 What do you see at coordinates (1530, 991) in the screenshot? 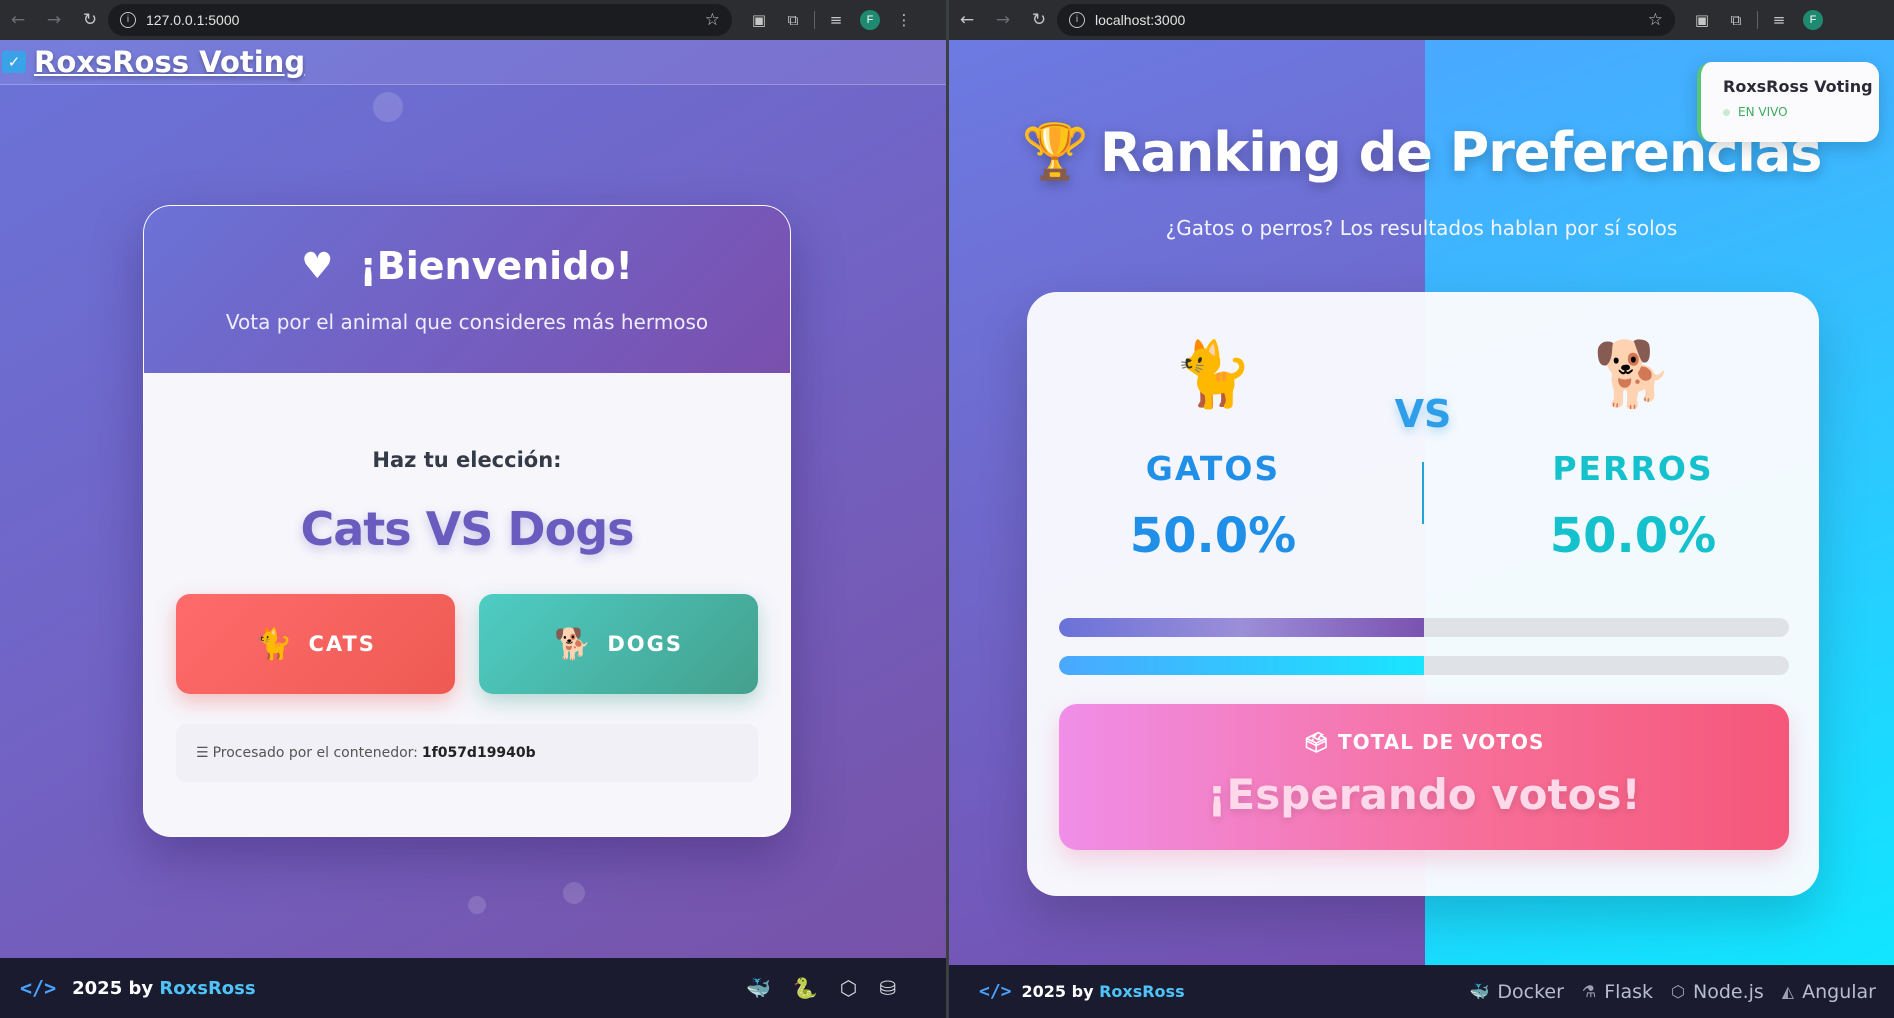
I see `tech-docker-label: Docker` at bounding box center [1530, 991].